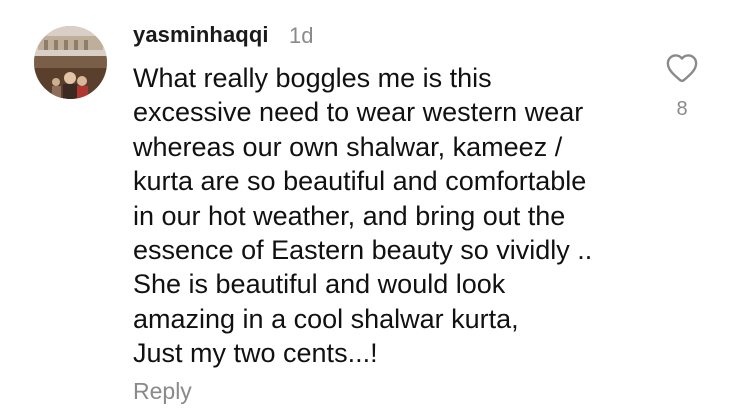 This screenshot has height=415, width=740. Describe the element at coordinates (312, 78) in the screenshot. I see `comment-line: What really boggles me is this` at that location.